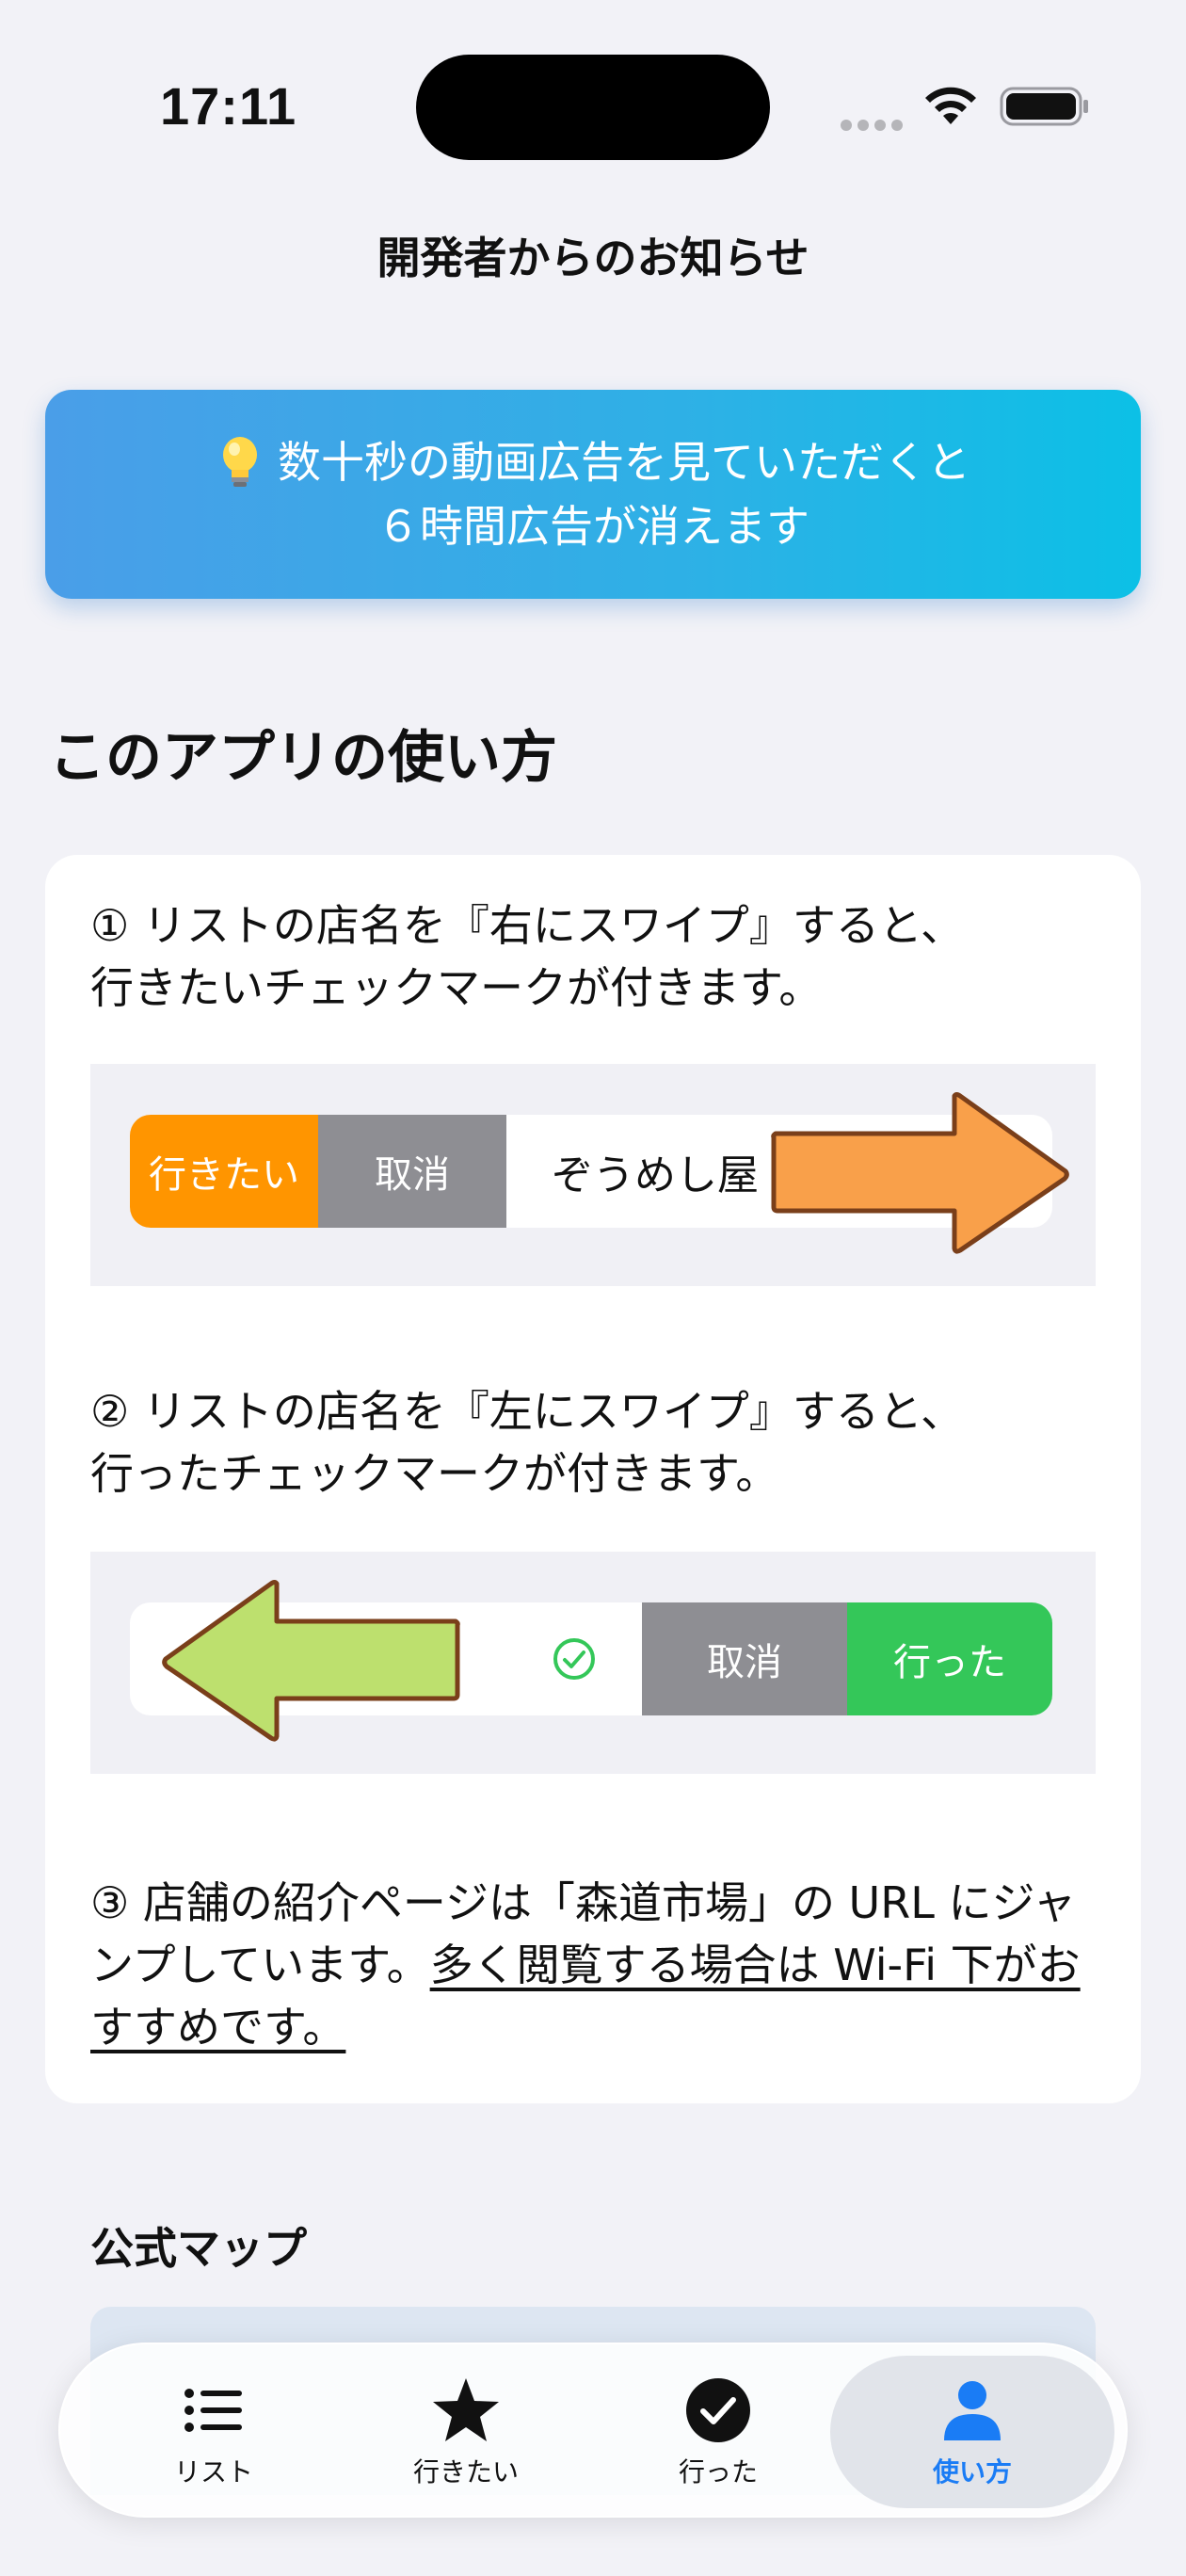 The image size is (1186, 2576). What do you see at coordinates (593, 526) in the screenshot?
I see `ad-banner-line2: ６時間広告が消えます` at bounding box center [593, 526].